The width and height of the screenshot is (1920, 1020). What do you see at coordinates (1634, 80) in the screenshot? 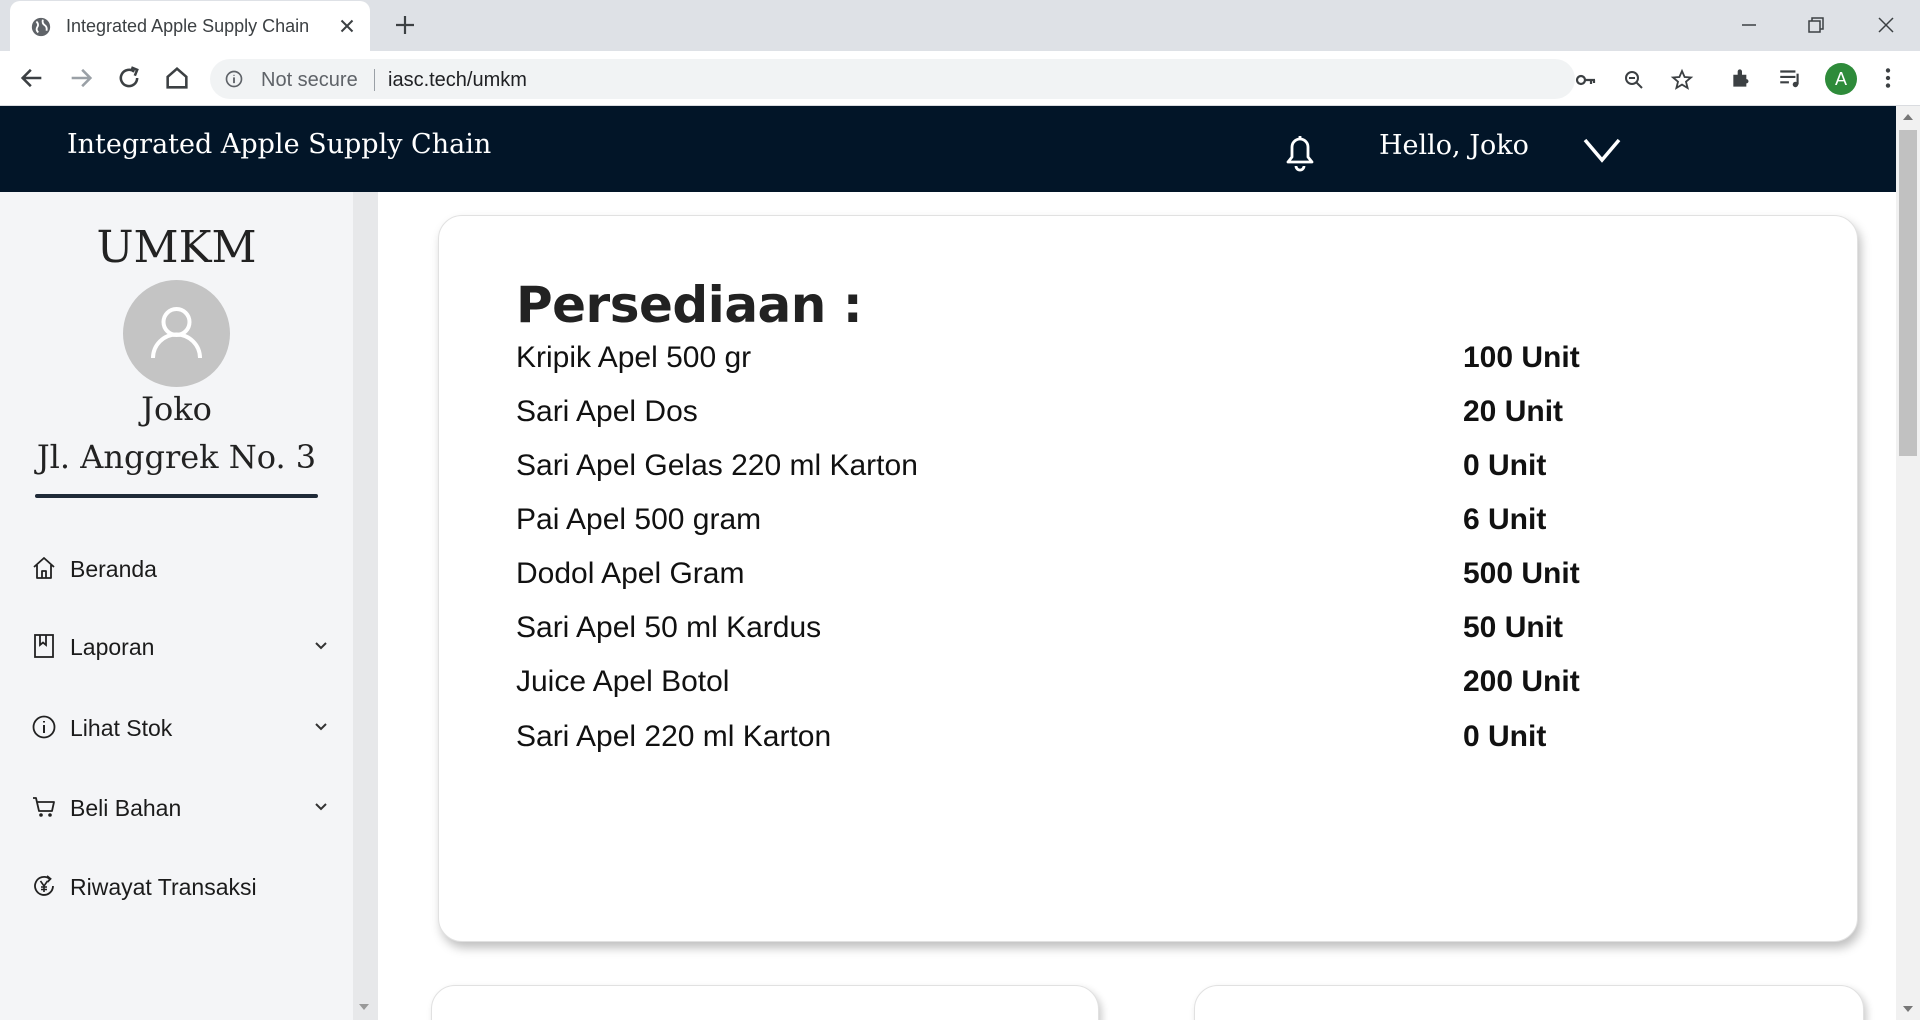
I see `zoom-out-icon` at bounding box center [1634, 80].